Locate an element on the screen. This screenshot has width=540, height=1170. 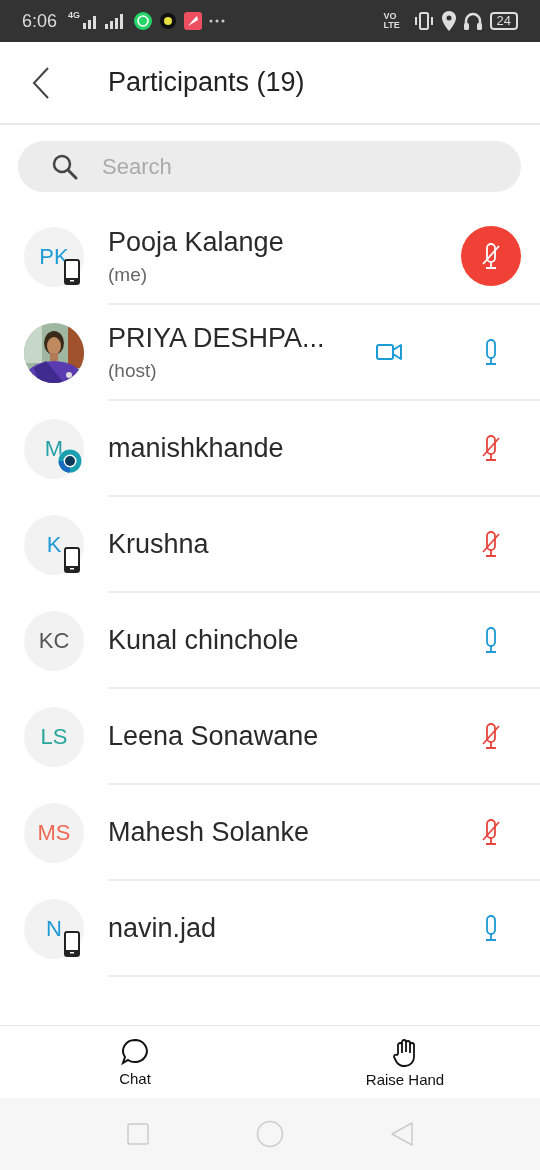
participant-role: (host) is located at coordinates (133, 370).